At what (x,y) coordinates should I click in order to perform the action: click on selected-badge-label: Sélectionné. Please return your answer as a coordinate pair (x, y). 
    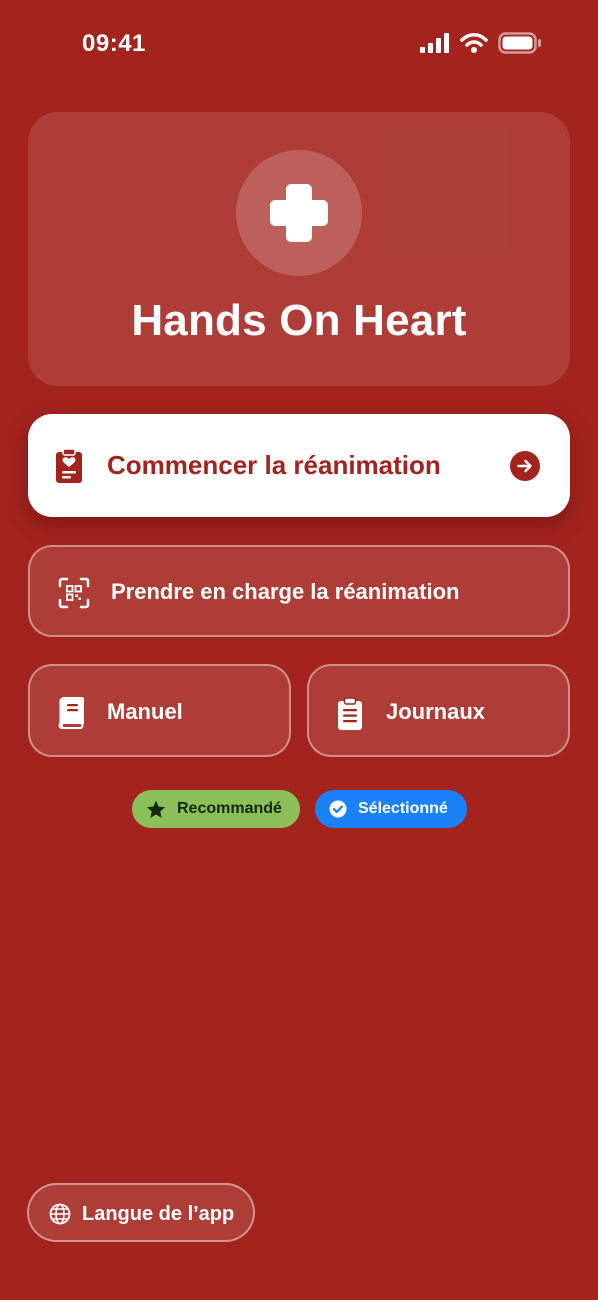
    Looking at the image, I should click on (403, 808).